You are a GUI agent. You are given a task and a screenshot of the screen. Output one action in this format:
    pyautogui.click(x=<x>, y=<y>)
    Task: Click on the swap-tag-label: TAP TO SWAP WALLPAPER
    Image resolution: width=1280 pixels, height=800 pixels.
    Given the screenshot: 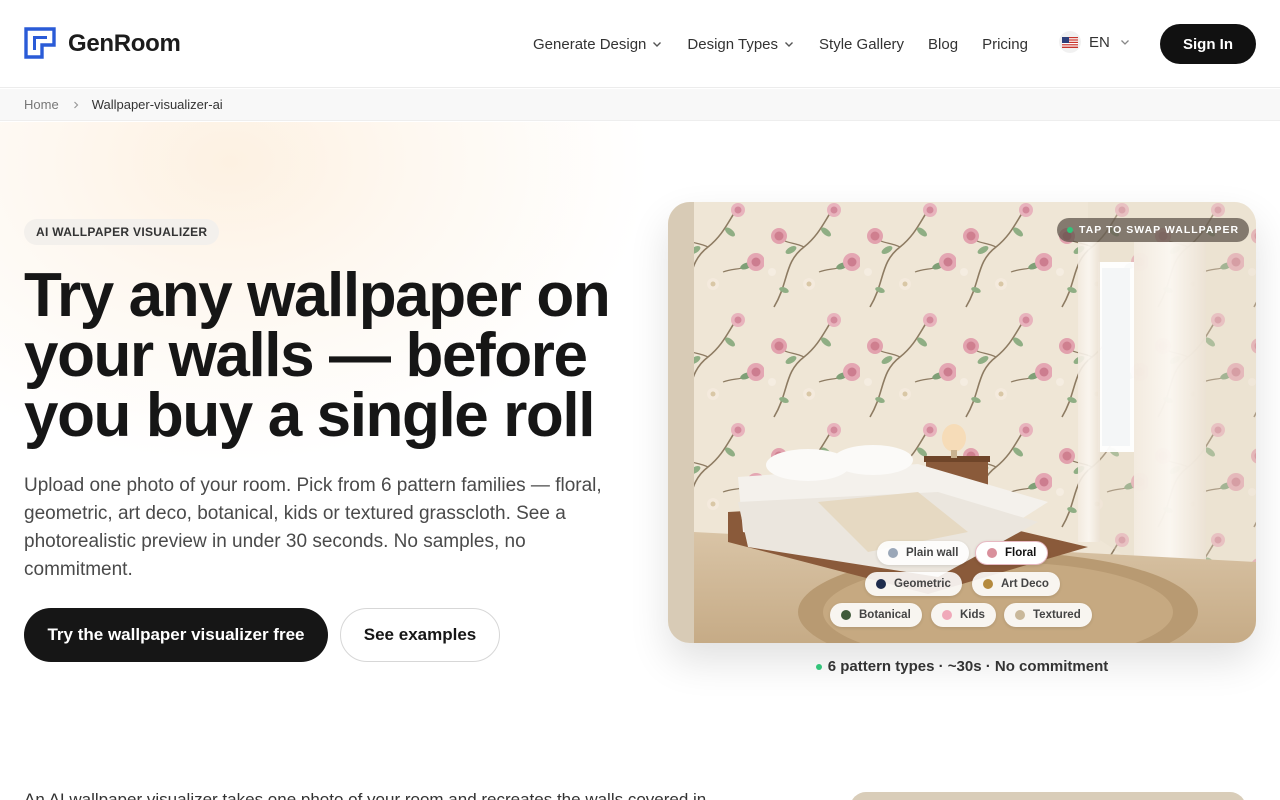 What is the action you would take?
    pyautogui.click(x=1159, y=230)
    